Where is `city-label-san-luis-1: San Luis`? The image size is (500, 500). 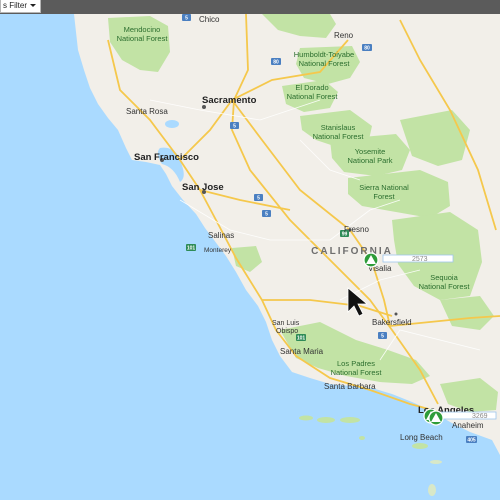 city-label-san-luis-1: San Luis is located at coordinates (286, 323).